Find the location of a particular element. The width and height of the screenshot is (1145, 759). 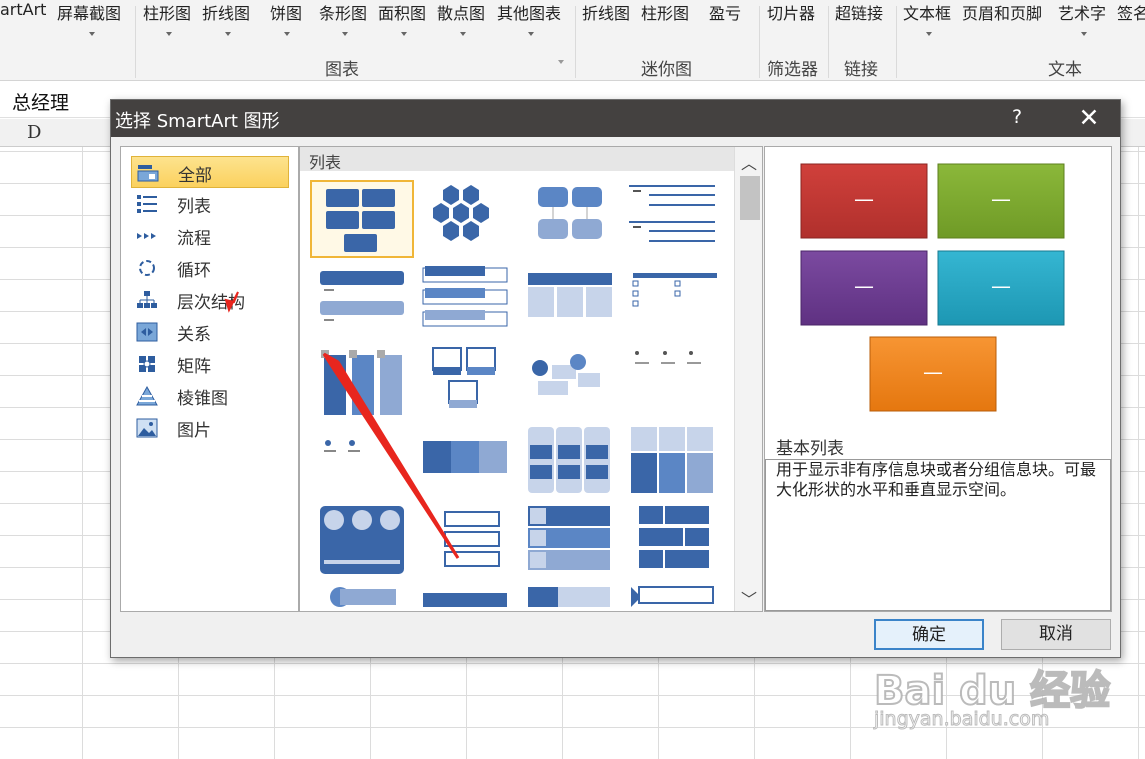

layout-thumbnail-grouped-list is located at coordinates (568, 464).